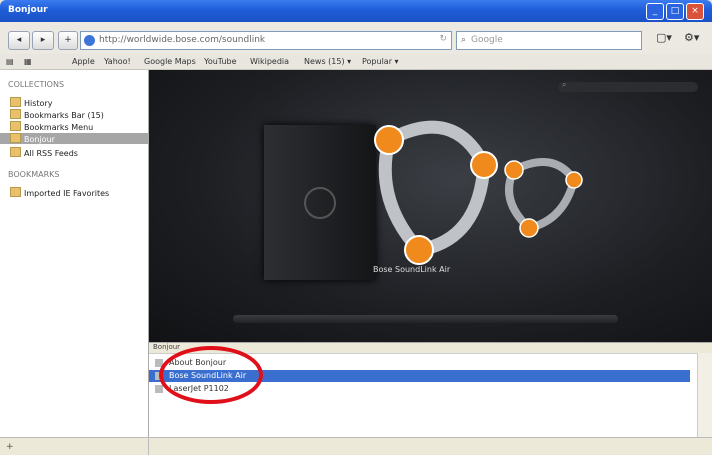 The height and width of the screenshot is (455, 712). I want to click on book-icon, so click(15, 126).